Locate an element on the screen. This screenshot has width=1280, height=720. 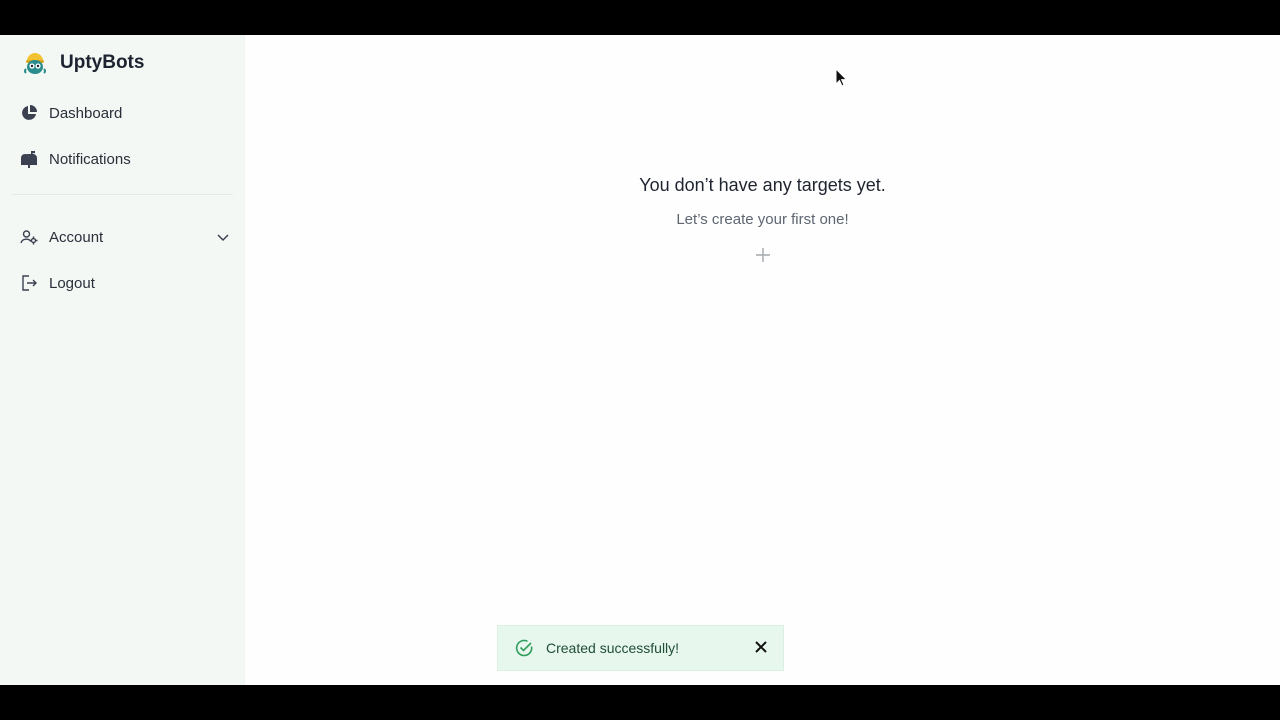
empty-state-subtitle: Let’s create your first one! is located at coordinates (762, 219).